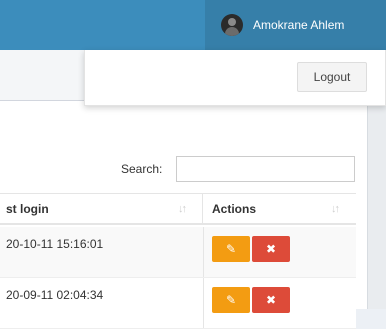  I want to click on page-scrollbar, so click(376, 205).